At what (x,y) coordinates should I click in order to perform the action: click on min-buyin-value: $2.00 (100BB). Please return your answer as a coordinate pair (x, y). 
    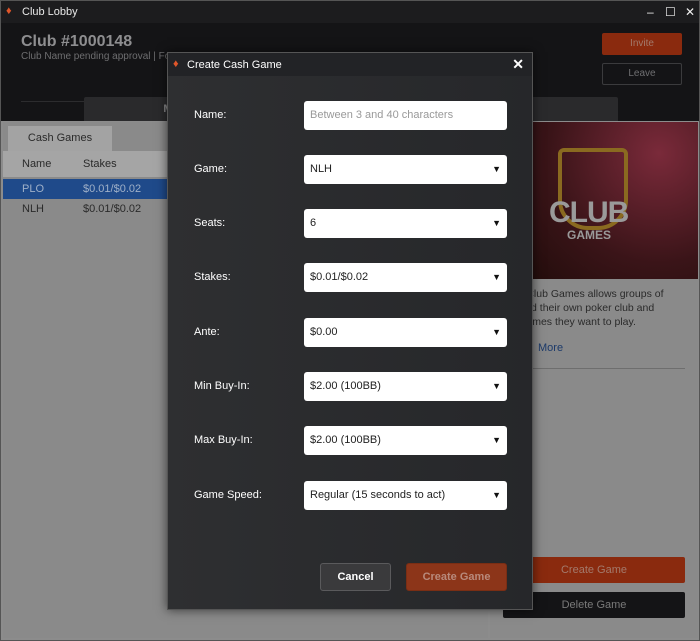
    Looking at the image, I should click on (345, 386).